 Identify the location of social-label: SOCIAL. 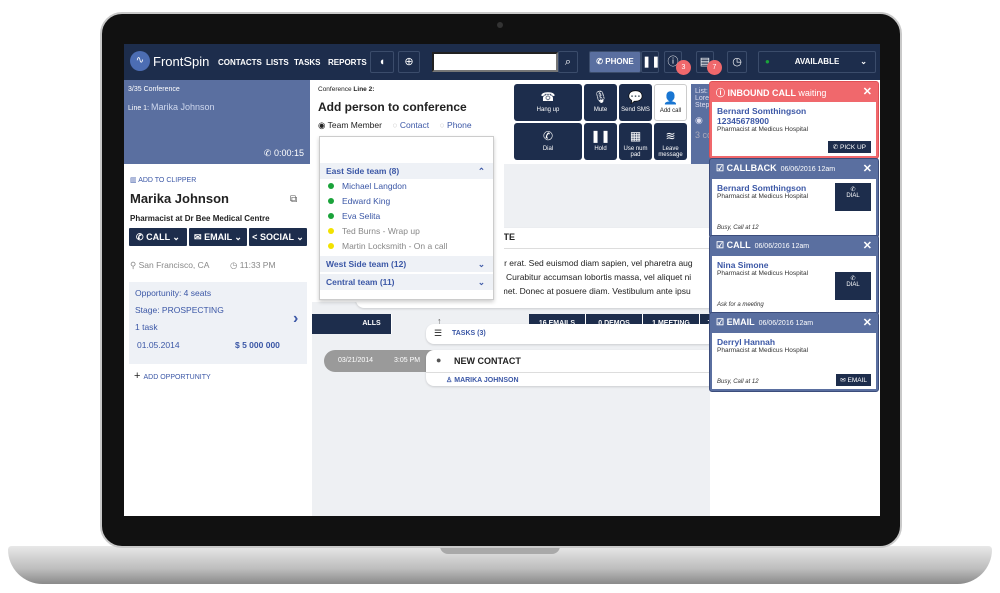
(276, 237).